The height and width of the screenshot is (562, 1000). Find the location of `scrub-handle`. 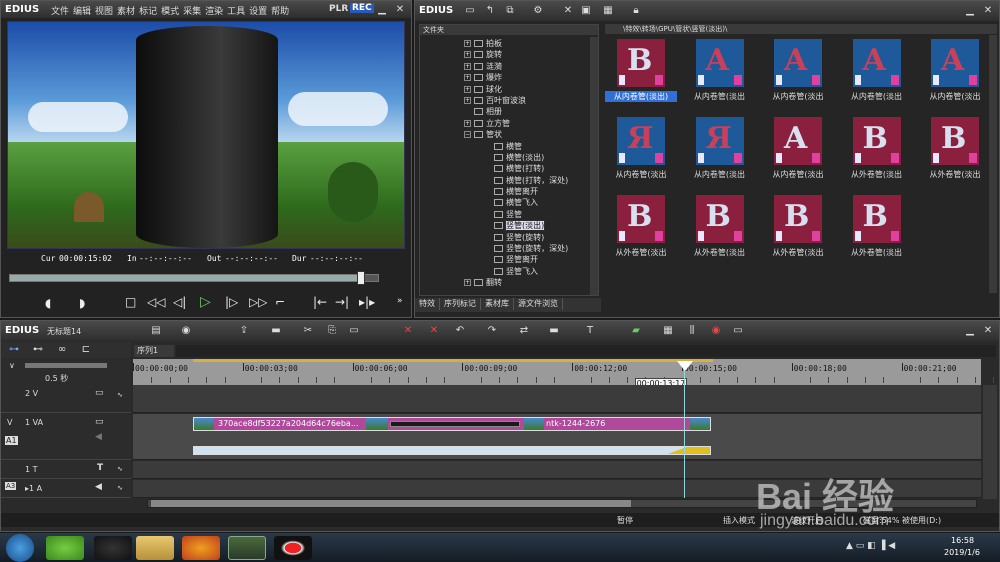

scrub-handle is located at coordinates (361, 278).